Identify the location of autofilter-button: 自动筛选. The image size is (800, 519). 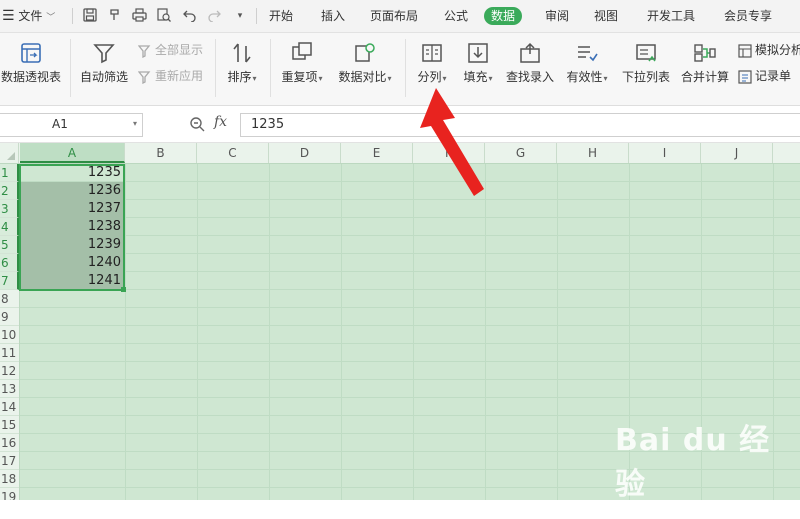
(104, 63).